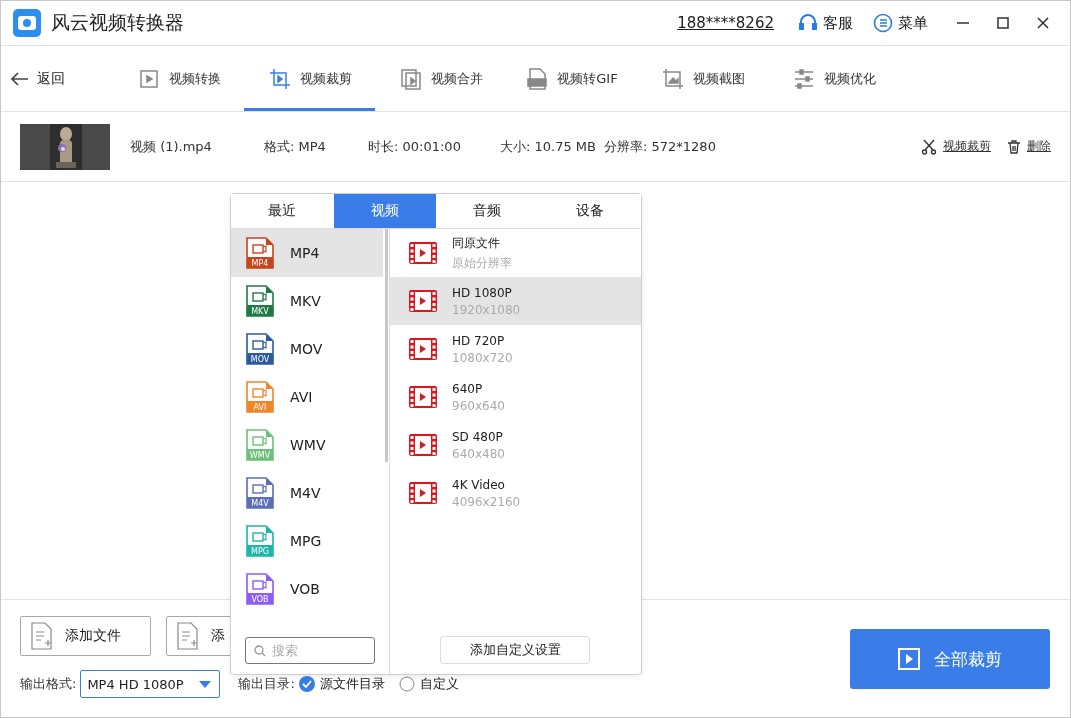 The width and height of the screenshot is (1071, 718). What do you see at coordinates (482, 292) in the screenshot?
I see `preset-title: HD 1080P` at bounding box center [482, 292].